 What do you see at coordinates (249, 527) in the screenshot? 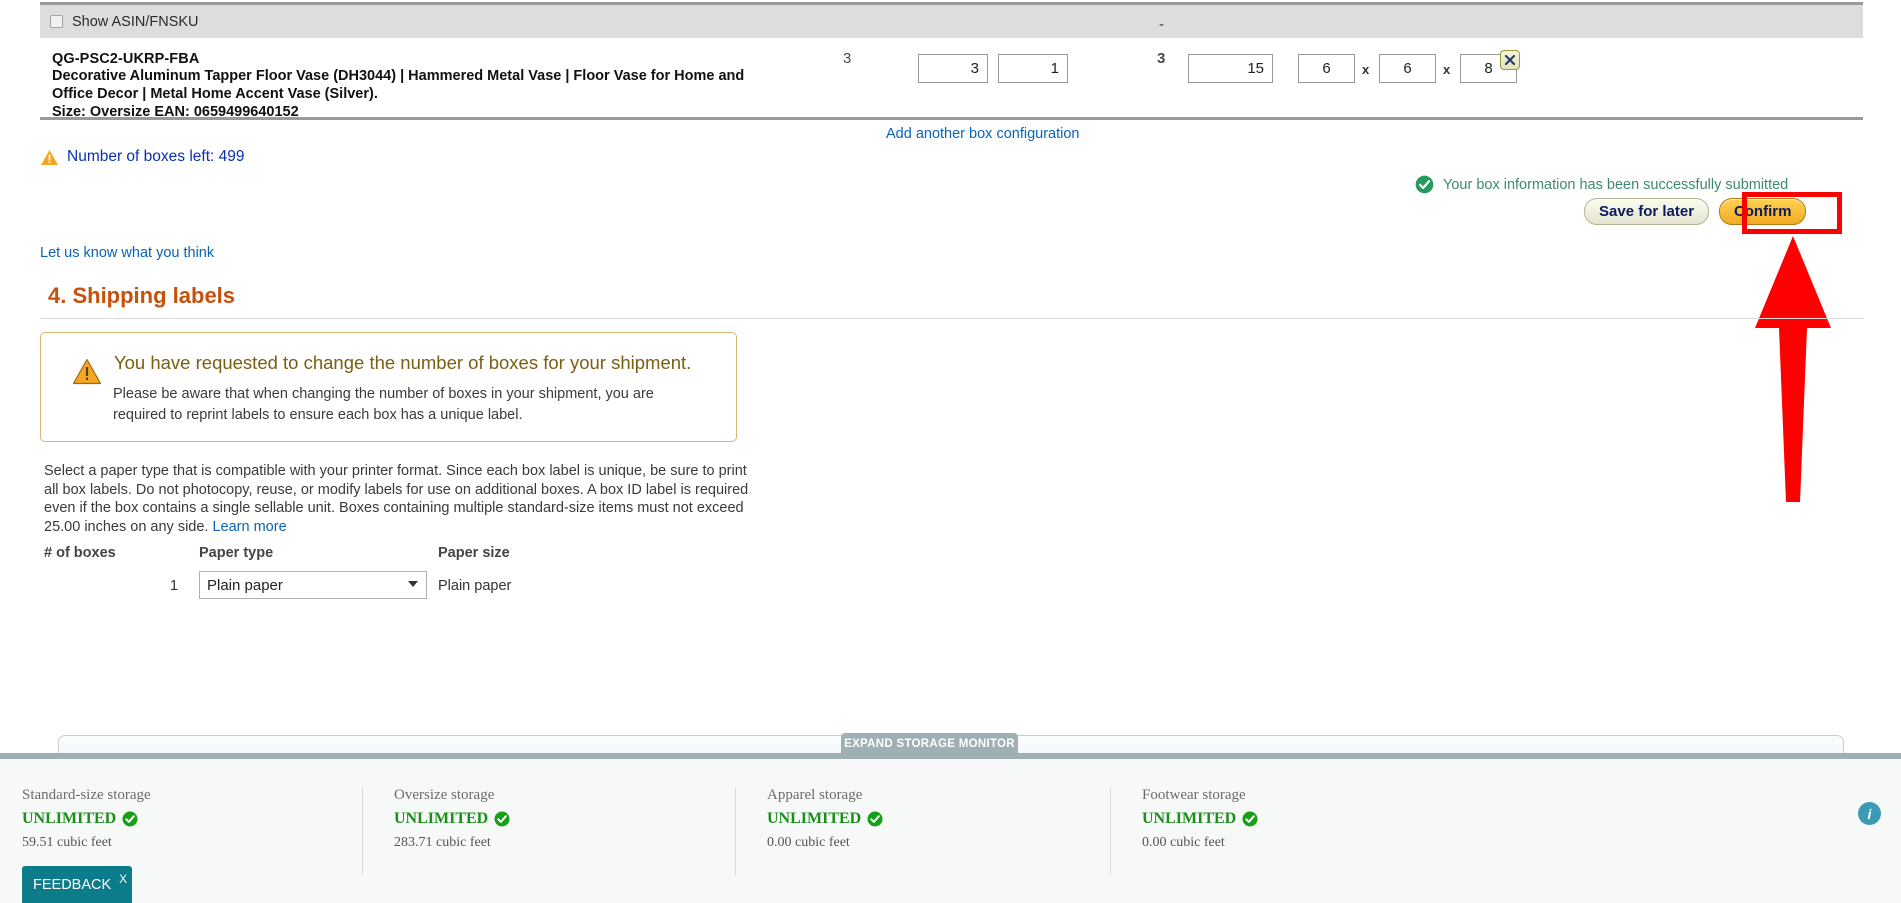
I see `learn-more-link: Learn more` at bounding box center [249, 527].